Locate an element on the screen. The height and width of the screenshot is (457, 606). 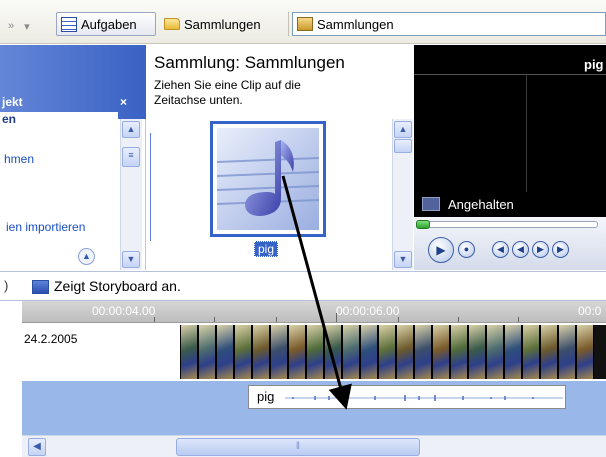
timeline-scrollbar: ◀ ‖ is located at coordinates (314, 446).